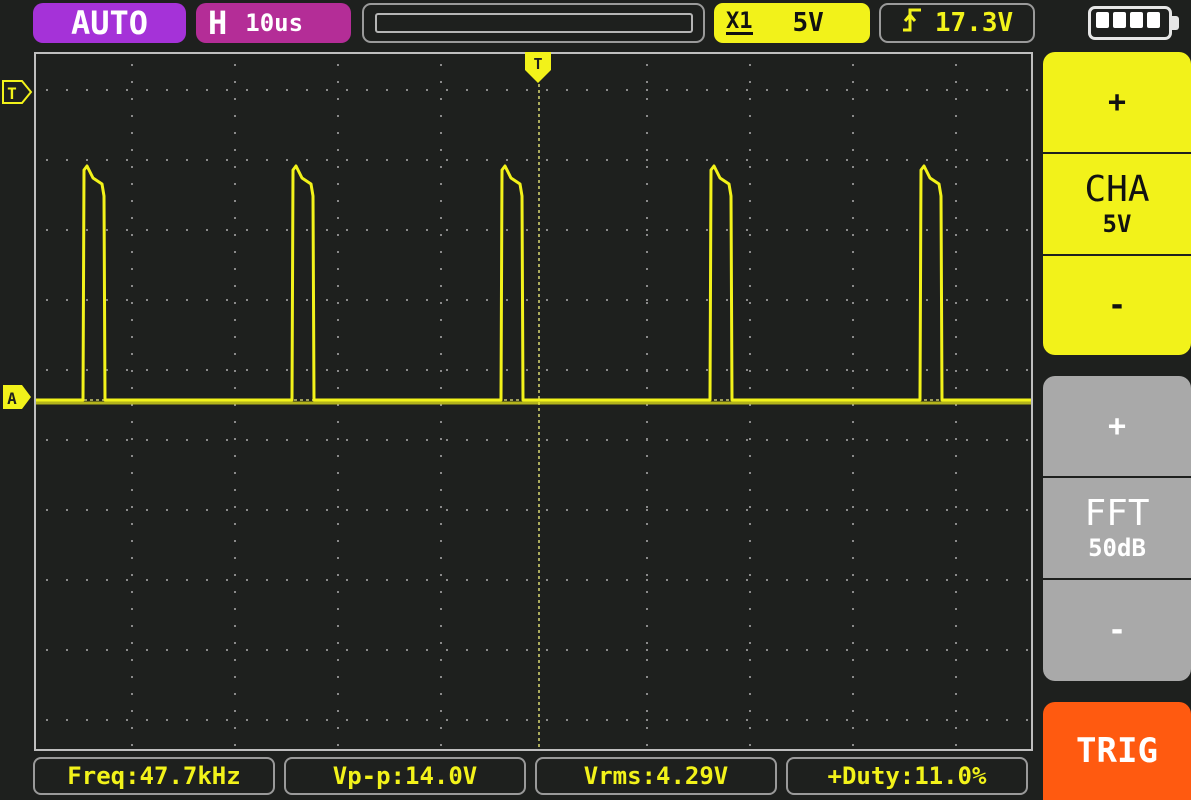  I want to click on trig-button: TRIG, so click(1117, 751).